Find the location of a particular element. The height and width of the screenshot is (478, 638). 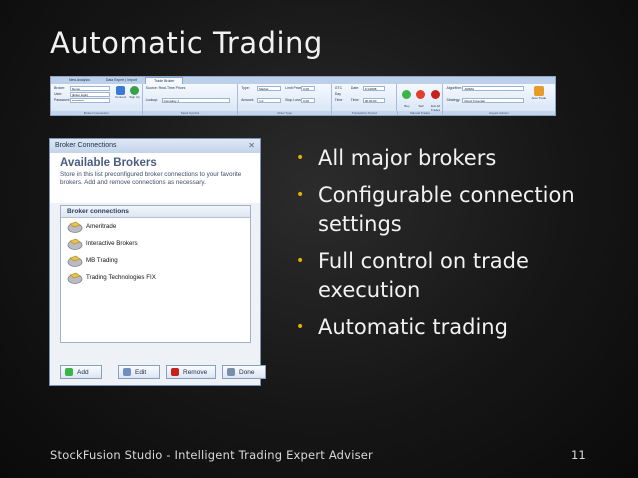

broker-name: Trading Technologies FIX is located at coordinates (121, 277).